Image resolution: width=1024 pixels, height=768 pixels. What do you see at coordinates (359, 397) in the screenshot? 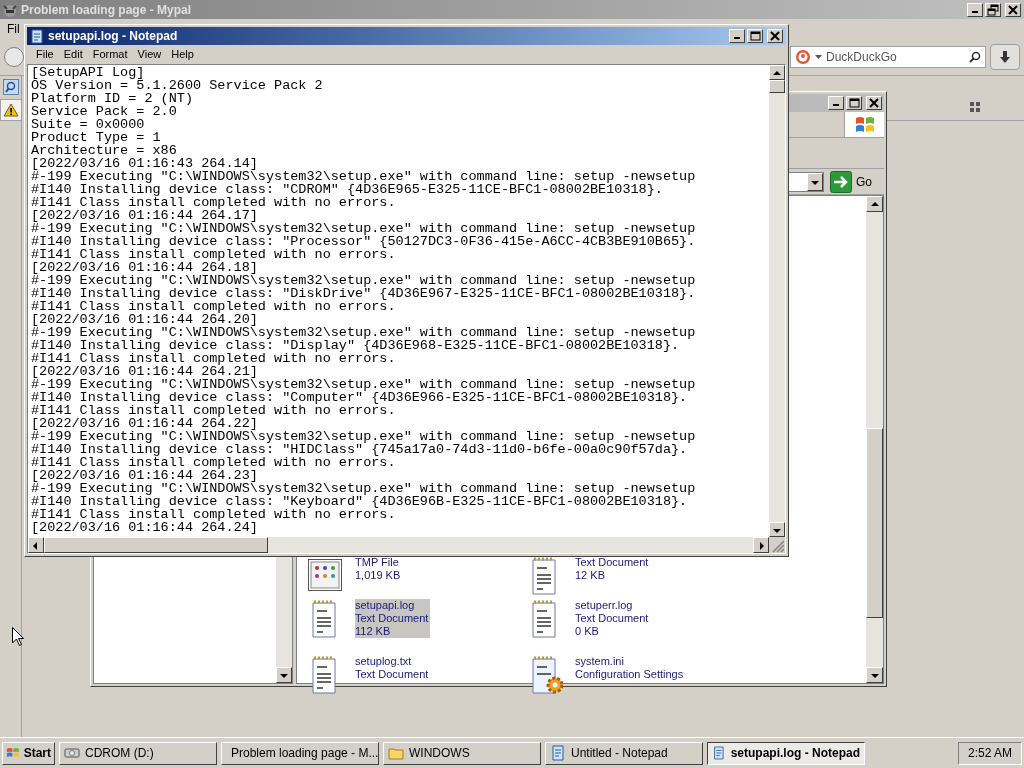
I see `log-line: #I140 Installing device class: "Computer" {4D36E966-E325-11CE-BFC1-08002BE10318}.` at bounding box center [359, 397].